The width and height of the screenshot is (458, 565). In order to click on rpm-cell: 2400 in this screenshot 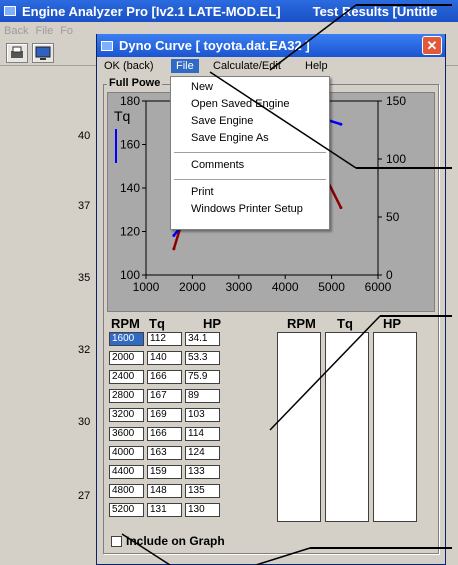, I will do `click(126, 377)`.